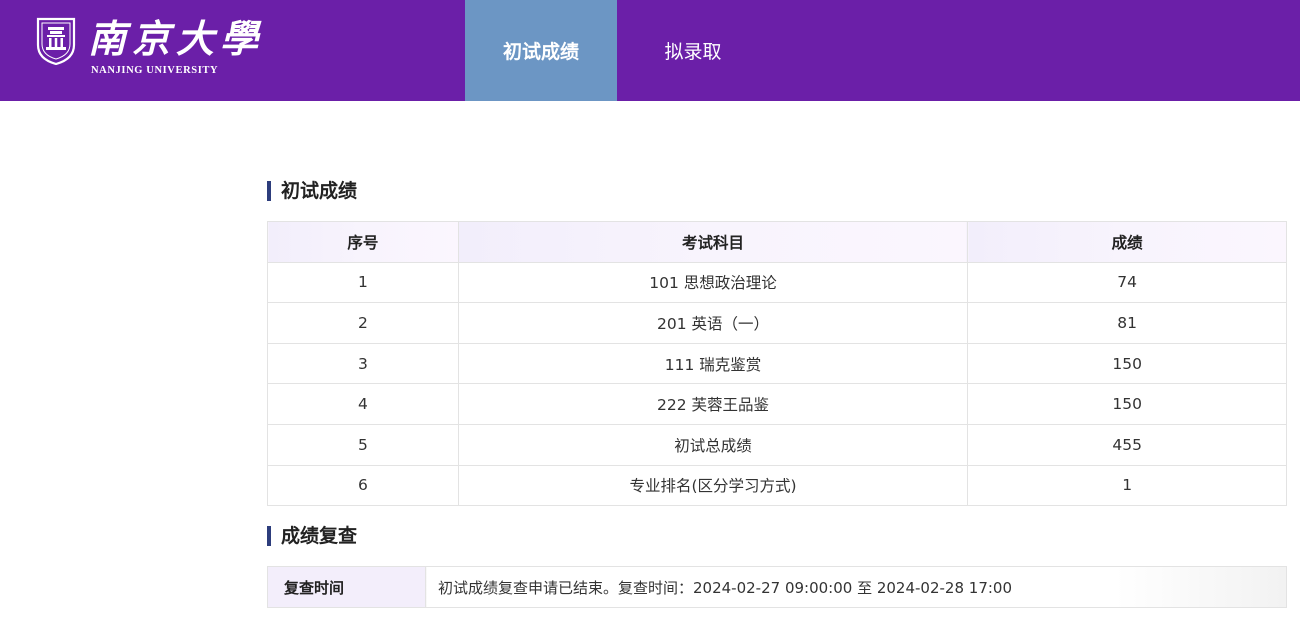 This screenshot has height=619, width=1300. I want to click on cell-index: 4, so click(363, 404).